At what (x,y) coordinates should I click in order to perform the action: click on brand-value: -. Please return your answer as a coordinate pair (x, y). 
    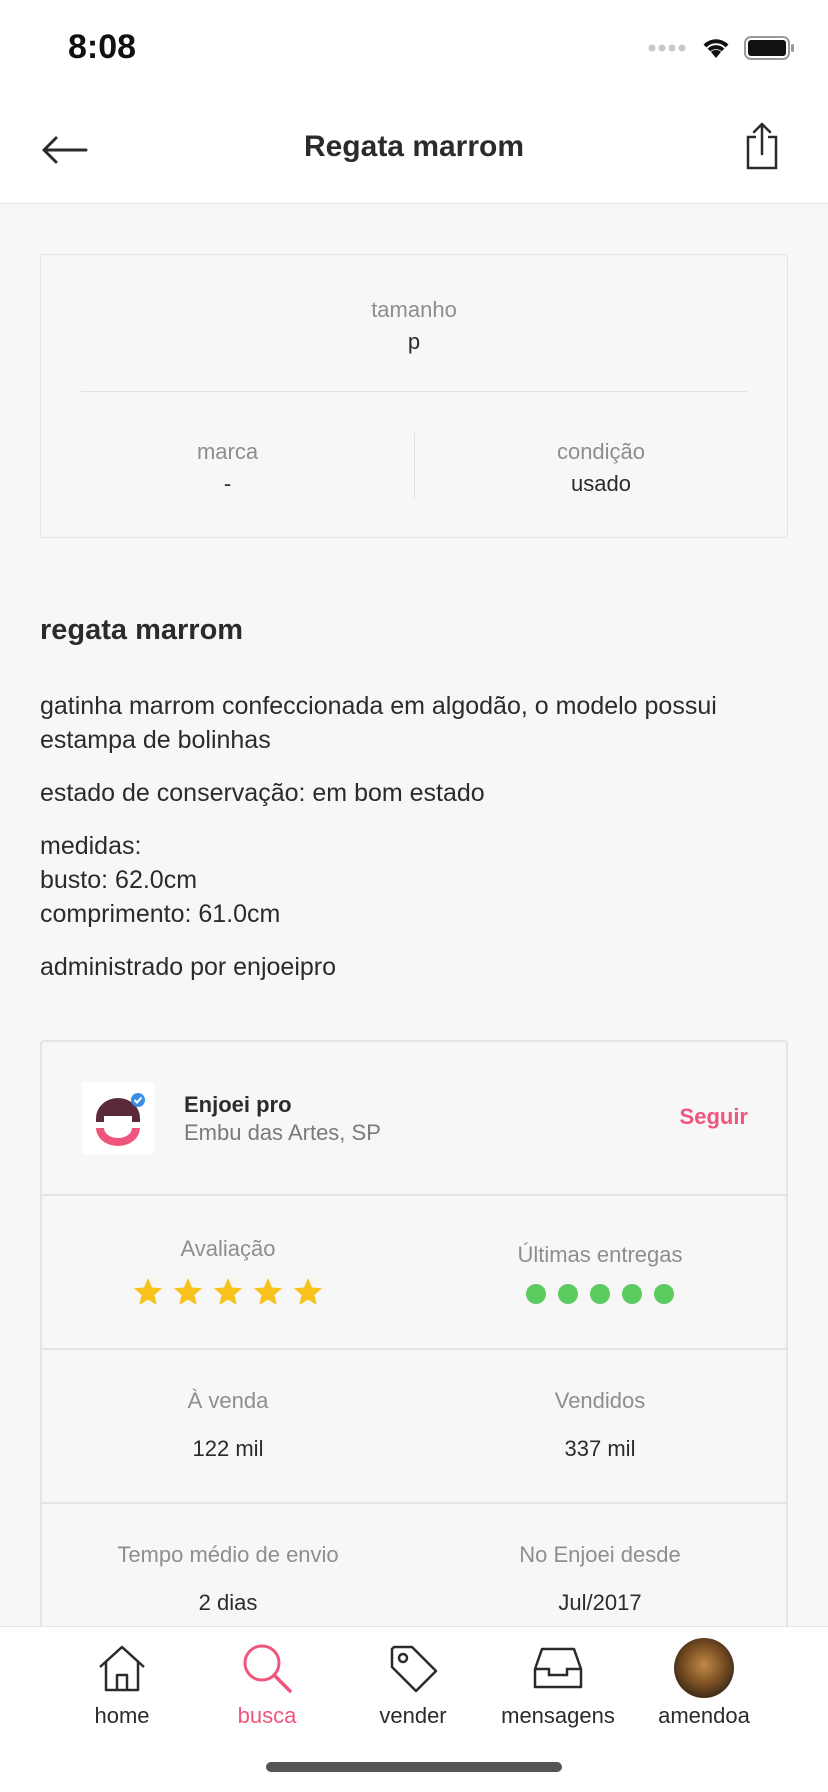
    Looking at the image, I should click on (227, 483).